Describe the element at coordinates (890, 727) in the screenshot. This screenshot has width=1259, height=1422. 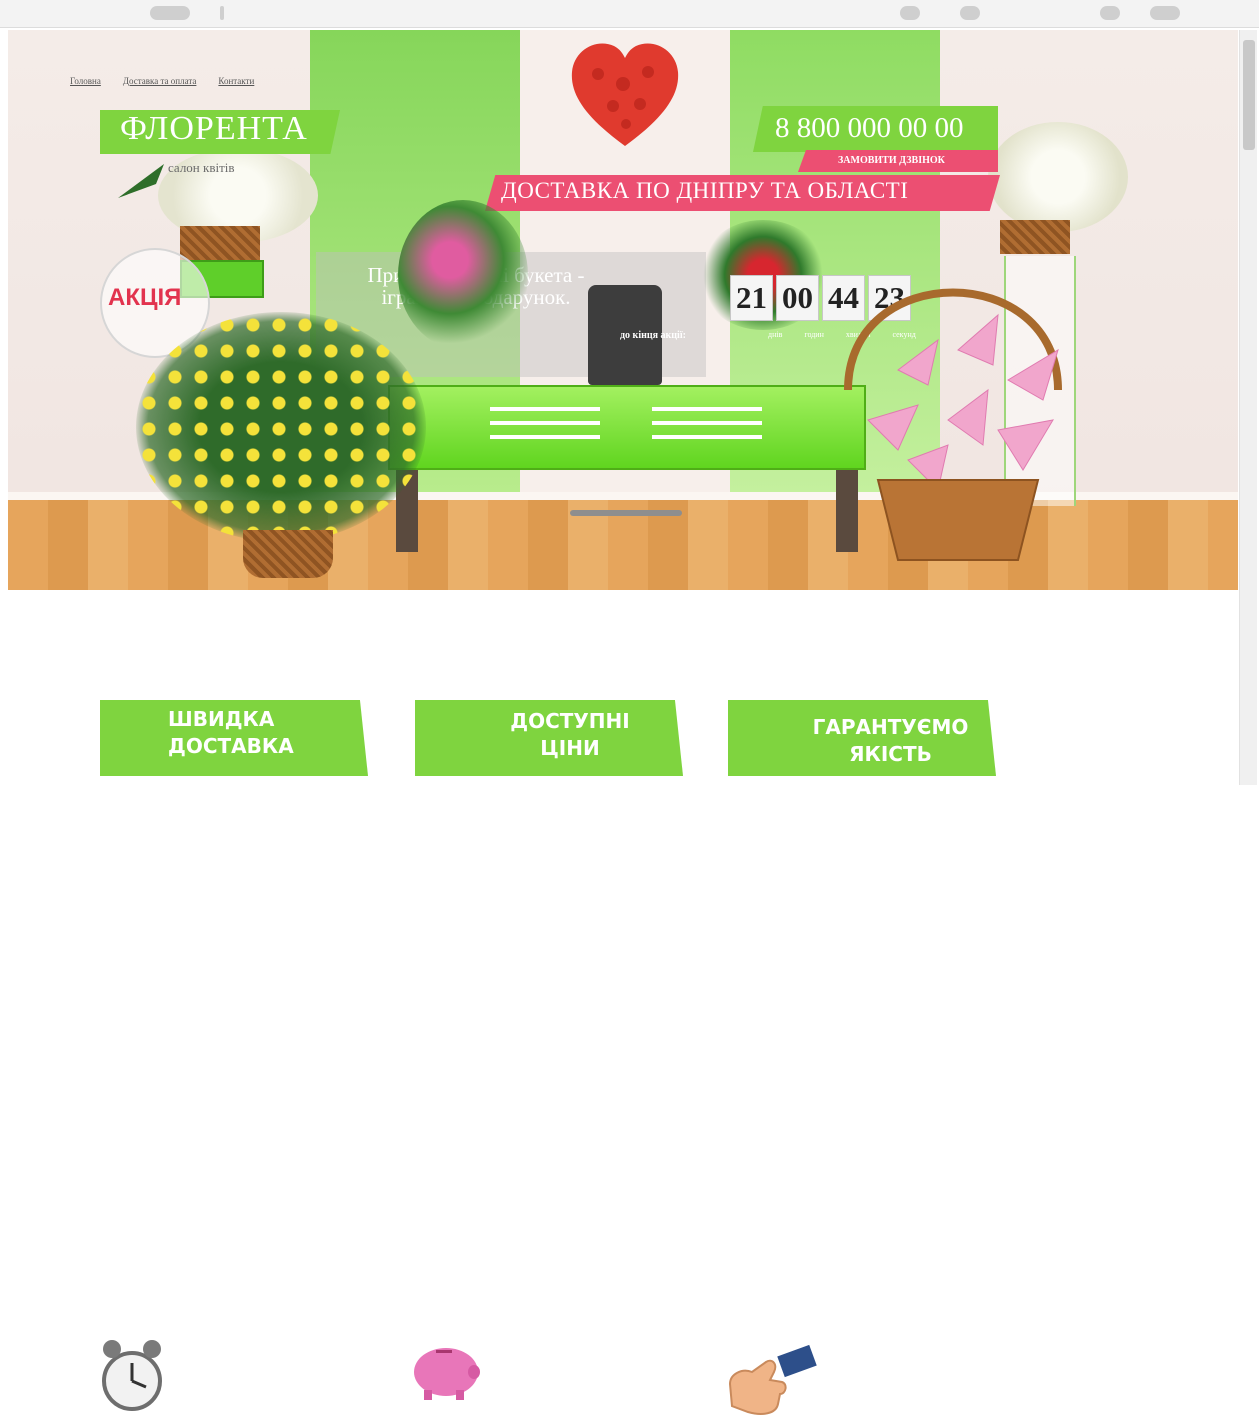
I see `feature-label-line1: ГАРАНТУЄМО` at that location.